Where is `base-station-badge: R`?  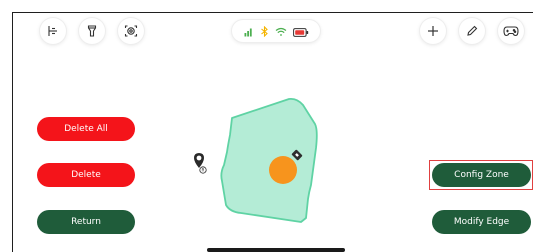
base-station-badge: R is located at coordinates (203, 170).